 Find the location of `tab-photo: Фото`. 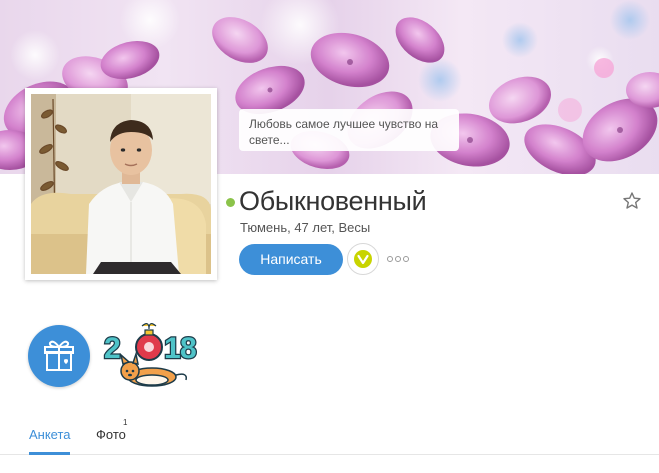

tab-photo: Фото is located at coordinates (111, 434).